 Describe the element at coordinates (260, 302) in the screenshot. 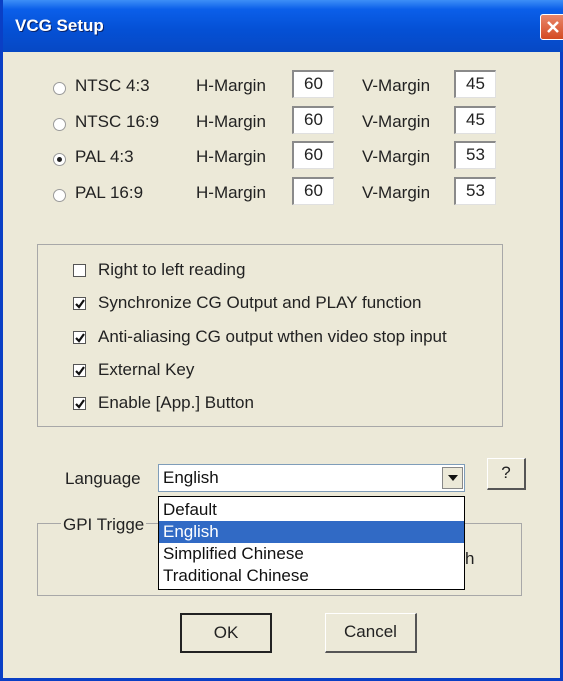

I see `checkbox-label: Synchronize CG Output and PLAY function` at that location.